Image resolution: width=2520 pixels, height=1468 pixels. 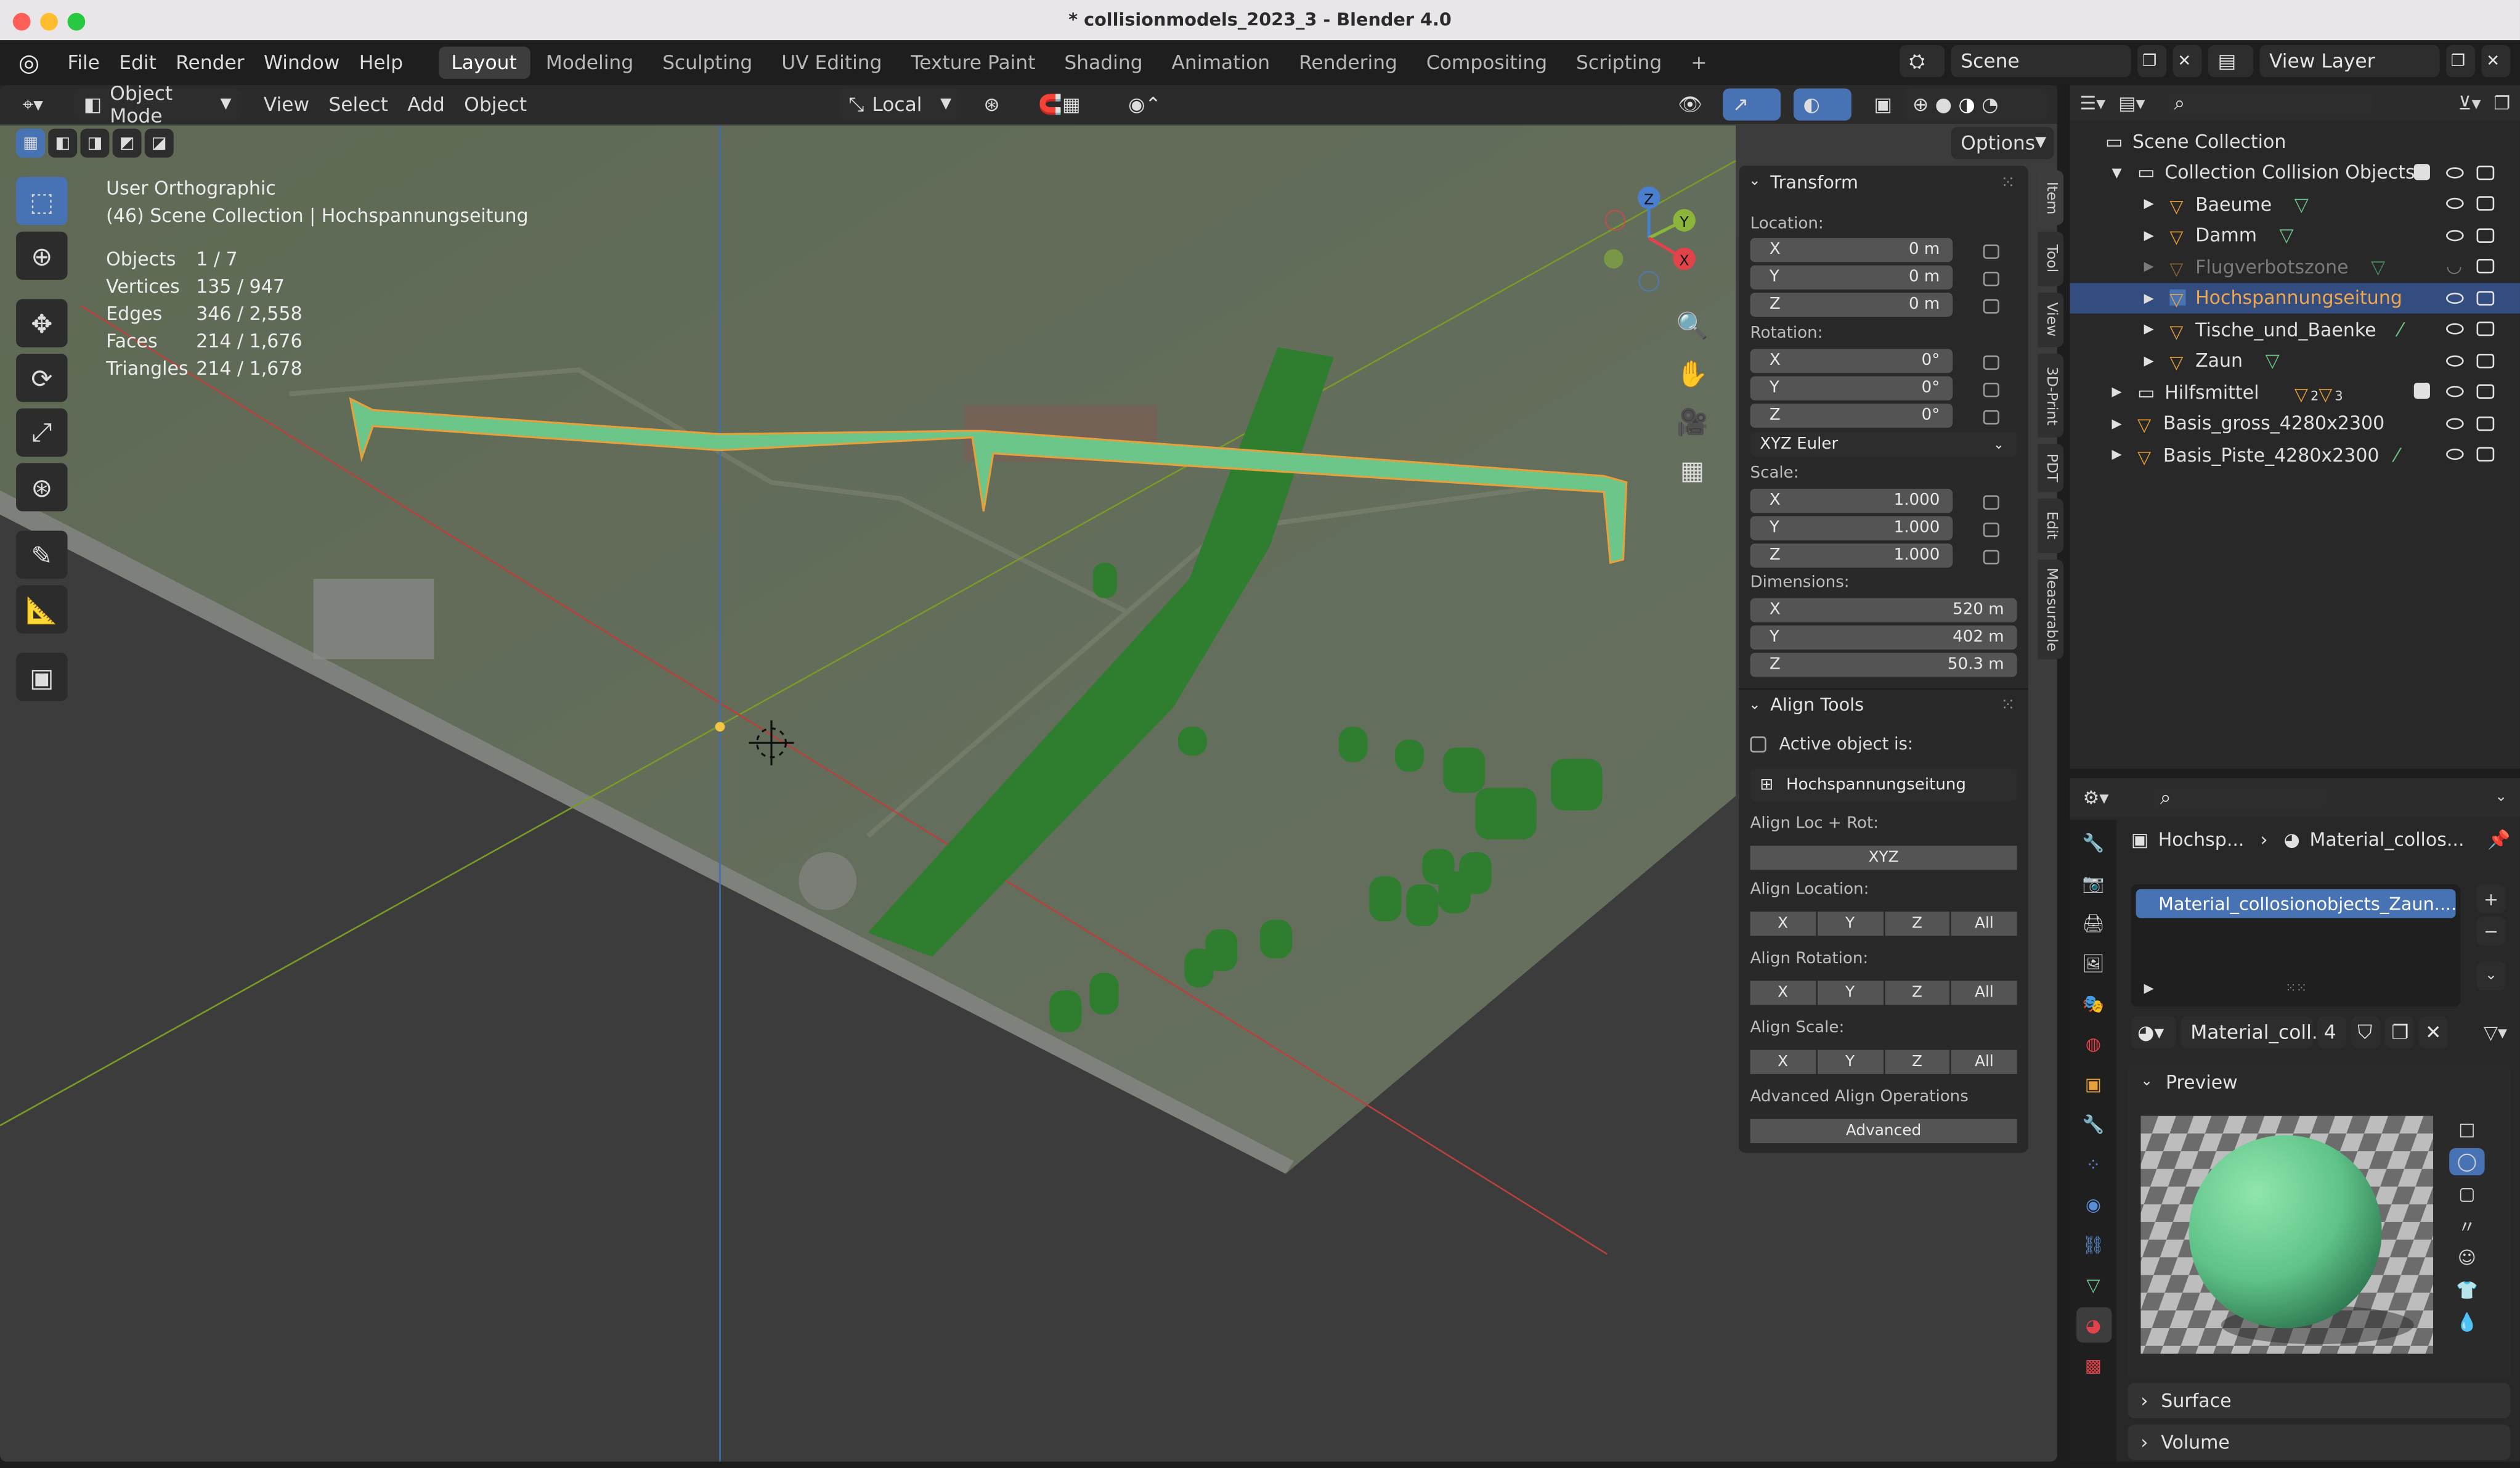 I want to click on object-menu: Object, so click(x=496, y=104).